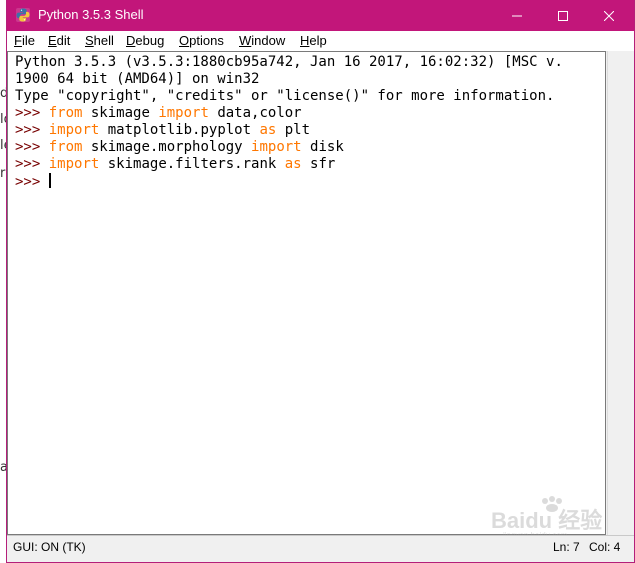 This screenshot has width=635, height=563. I want to click on menu-shell-label: hell, so click(103, 40).